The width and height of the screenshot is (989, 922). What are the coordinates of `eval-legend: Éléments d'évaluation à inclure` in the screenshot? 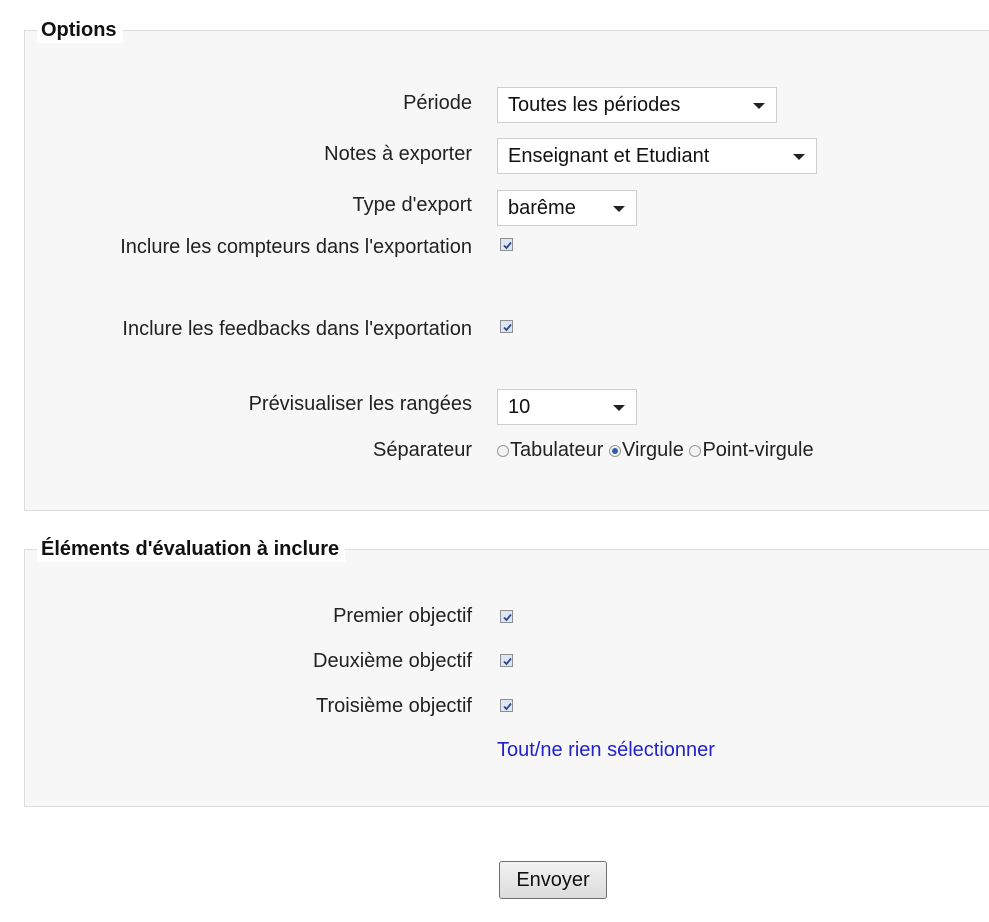 It's located at (191, 549).